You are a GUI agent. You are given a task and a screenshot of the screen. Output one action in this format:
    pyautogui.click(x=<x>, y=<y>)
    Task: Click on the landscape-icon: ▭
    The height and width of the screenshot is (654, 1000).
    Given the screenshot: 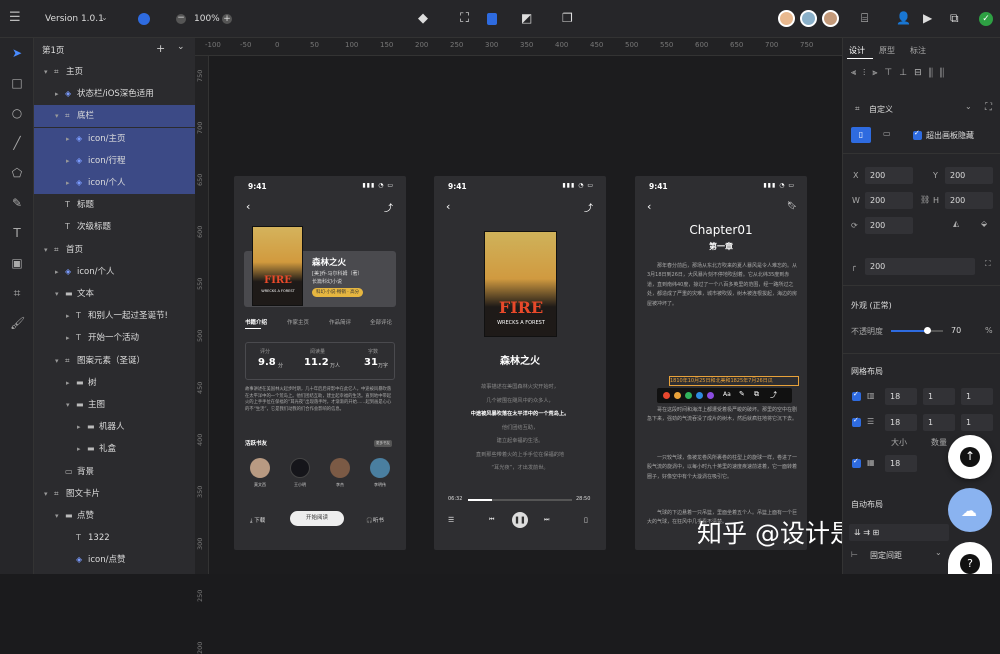 What is the action you would take?
    pyautogui.click(x=887, y=133)
    